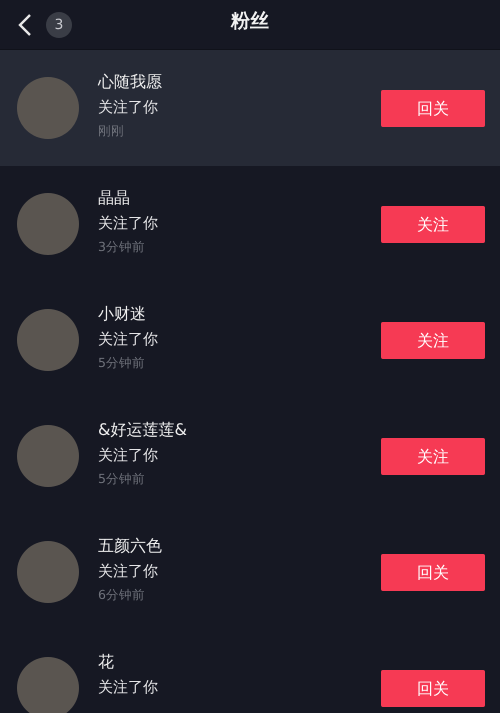 The height and width of the screenshot is (713, 500). I want to click on follower-name: &好运莲莲&, so click(143, 430).